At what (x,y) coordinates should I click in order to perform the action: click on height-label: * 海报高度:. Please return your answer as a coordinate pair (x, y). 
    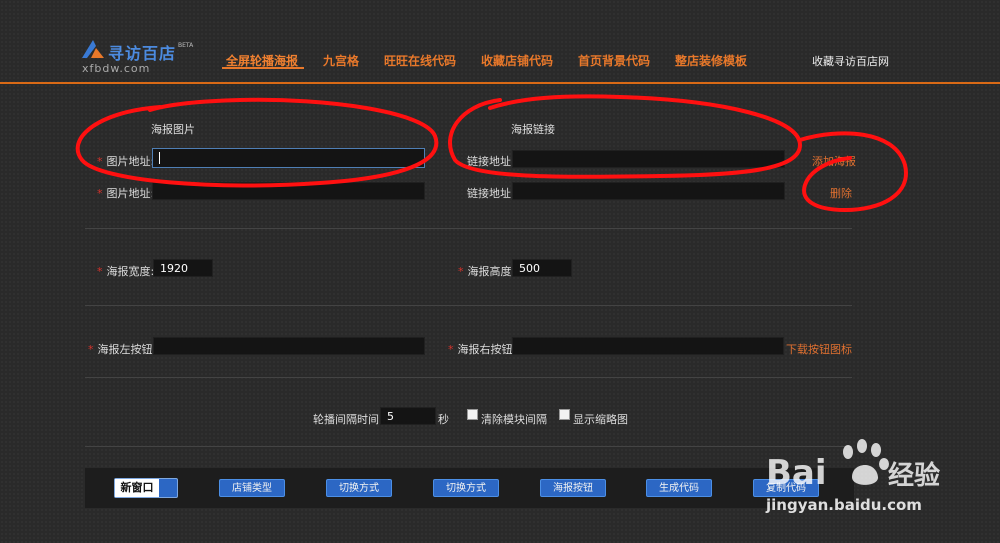
    Looking at the image, I should click on (486, 271).